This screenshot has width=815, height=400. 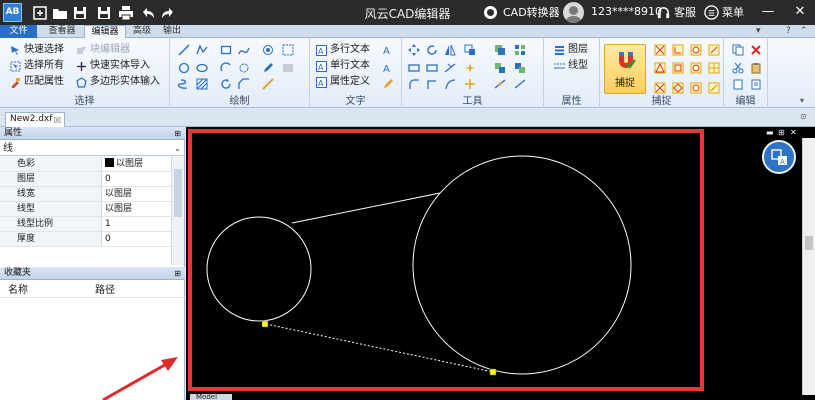 I want to click on viewport-controls: ▬ ⊞ ✕, so click(x=783, y=133).